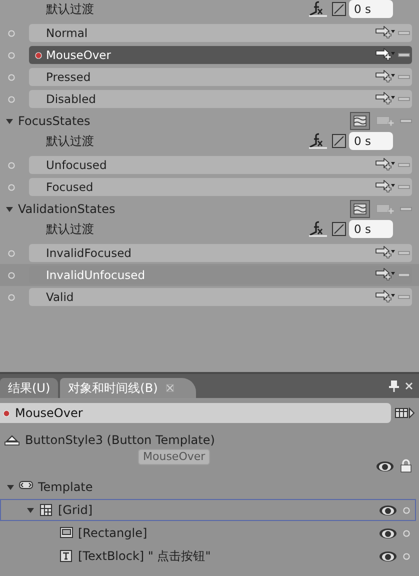 This screenshot has height=576, width=419. Describe the element at coordinates (220, 99) in the screenshot. I see `state-item: Disabled` at that location.